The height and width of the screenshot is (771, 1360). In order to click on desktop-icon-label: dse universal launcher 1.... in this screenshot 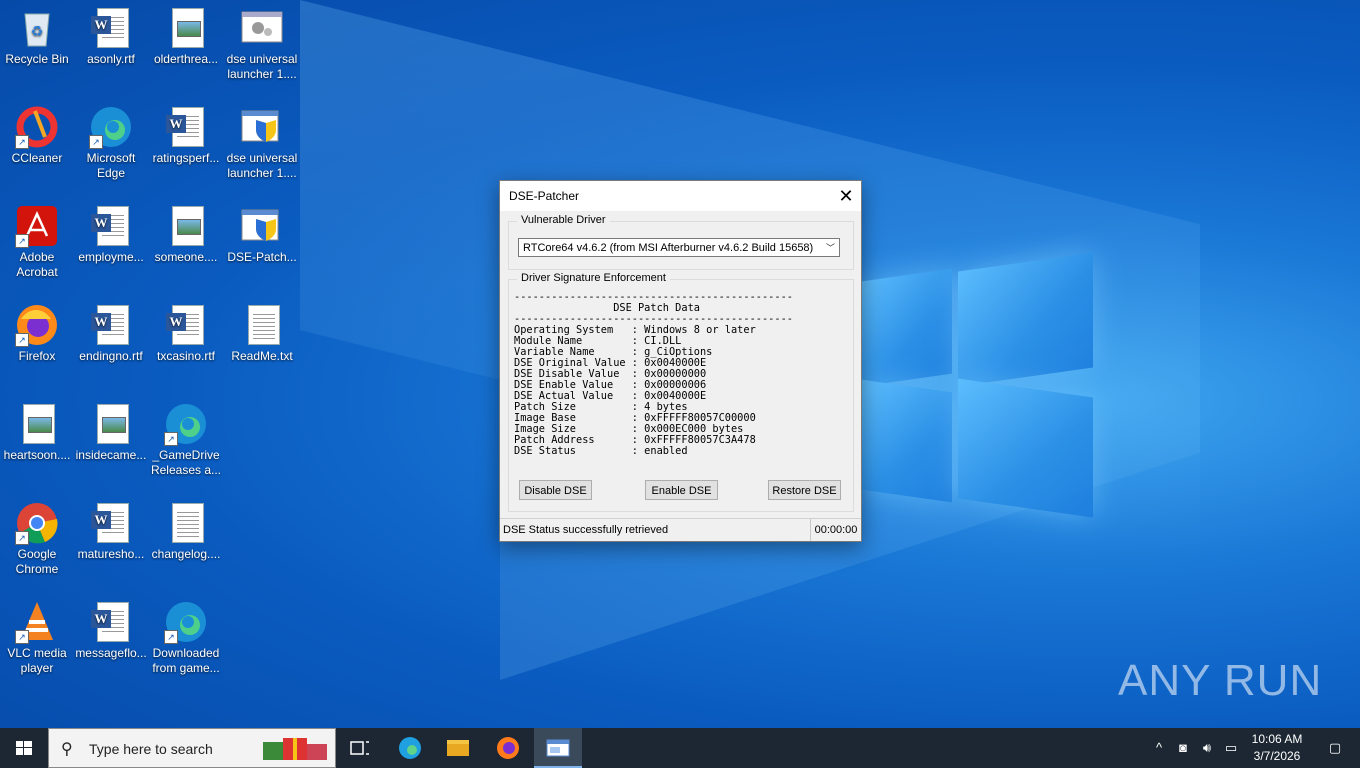, I will do `click(262, 66)`.